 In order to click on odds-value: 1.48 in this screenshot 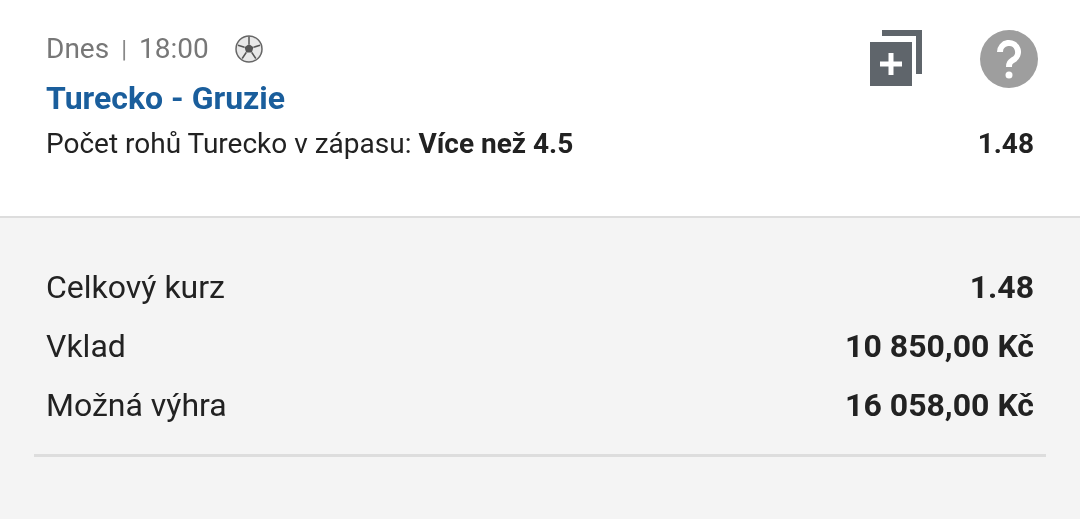, I will do `click(1005, 143)`.